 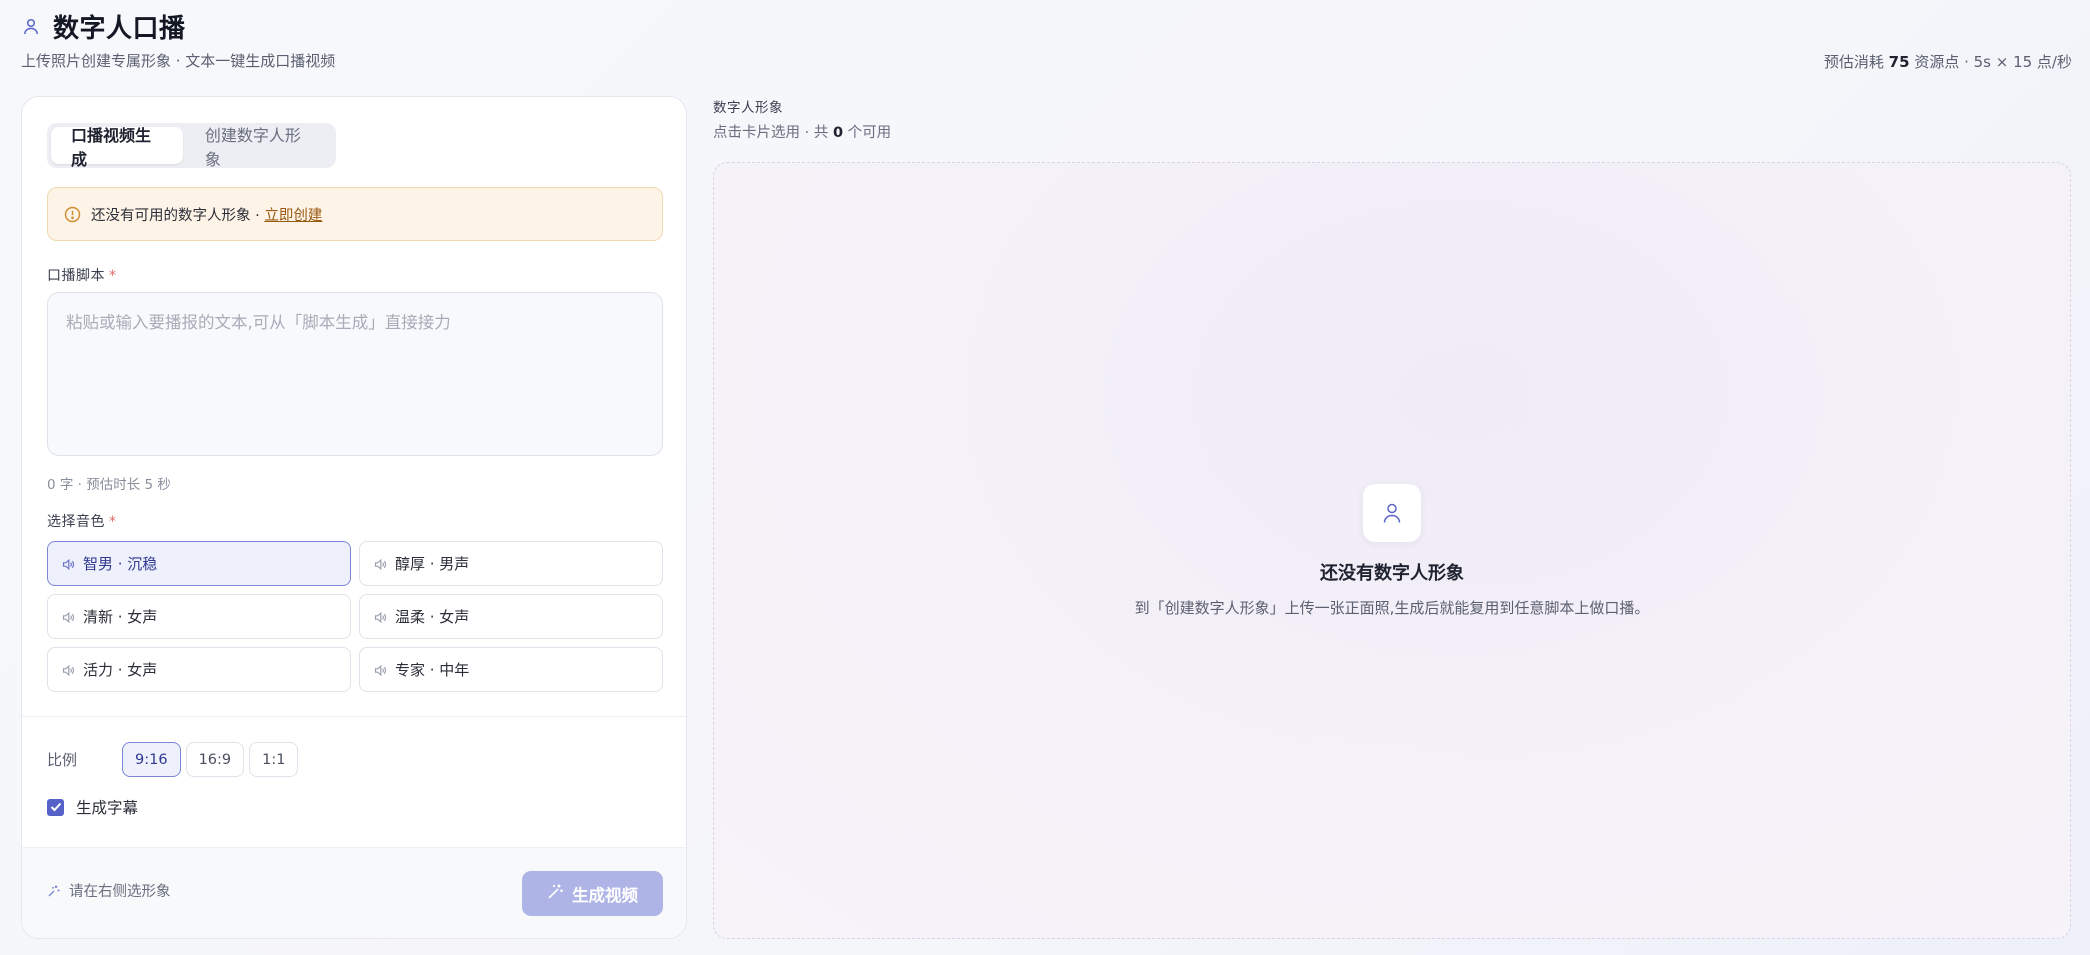 I want to click on cost-prefix: 预估消耗, so click(x=1853, y=62).